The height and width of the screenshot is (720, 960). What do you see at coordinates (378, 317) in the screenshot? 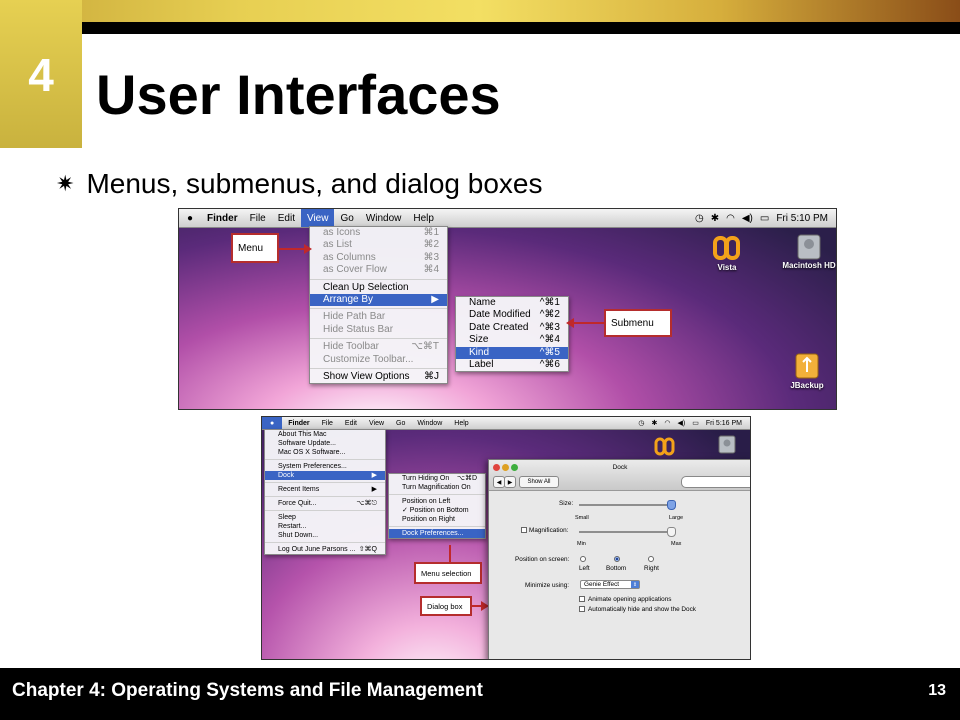
I see `menu-item: Hide Path Bar` at bounding box center [378, 317].